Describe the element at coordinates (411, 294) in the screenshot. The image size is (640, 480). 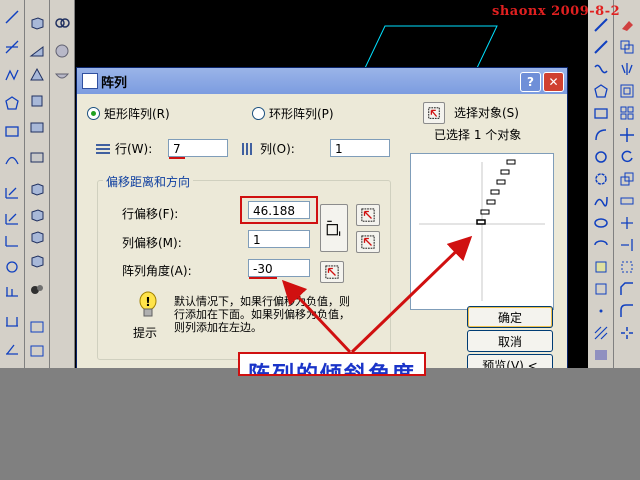
I see `arrow-to-preview` at that location.